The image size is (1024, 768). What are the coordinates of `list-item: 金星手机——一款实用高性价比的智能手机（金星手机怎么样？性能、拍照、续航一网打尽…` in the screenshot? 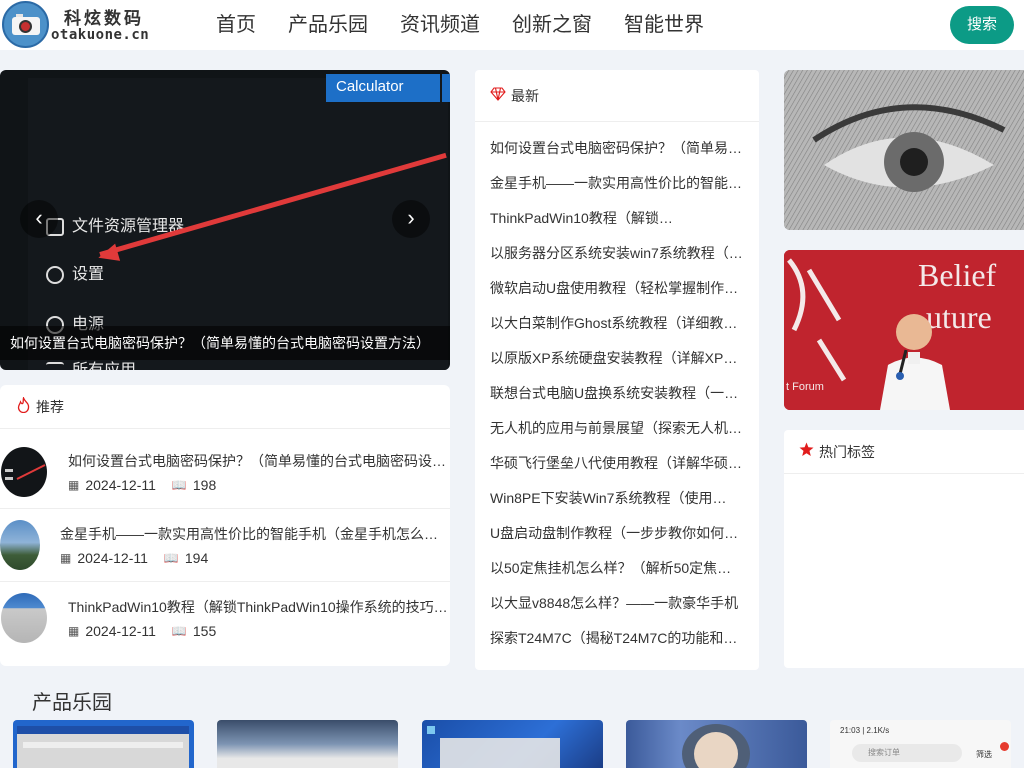 It's located at (225, 546).